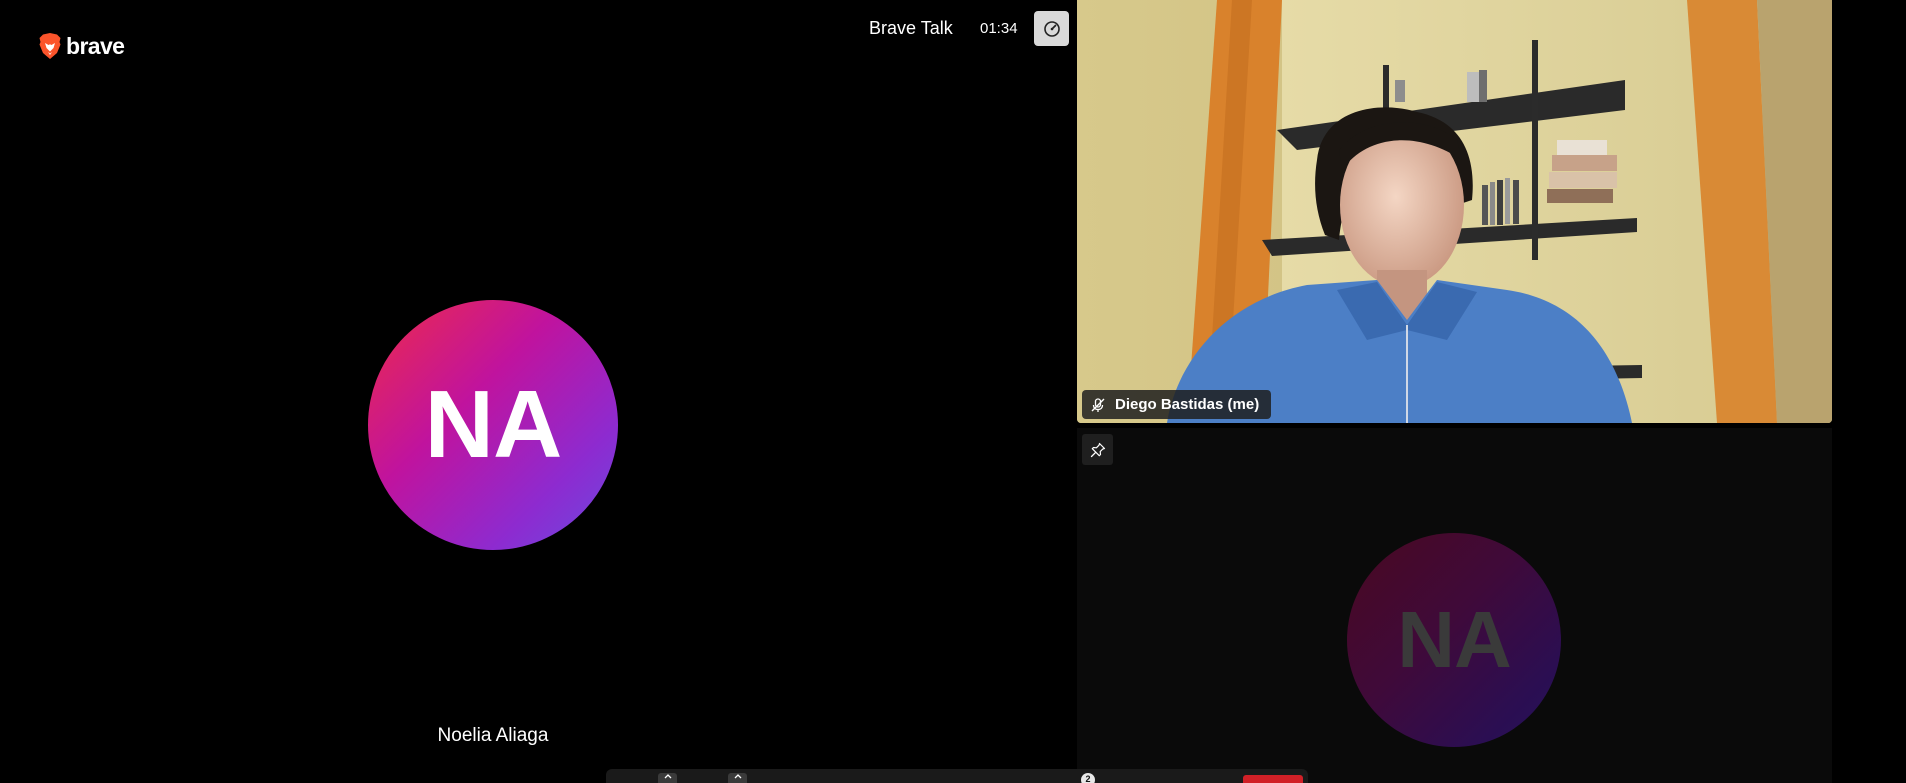 This screenshot has height=783, width=1906. Describe the element at coordinates (911, 28) in the screenshot. I see `meeting-title: Brave Talk` at that location.